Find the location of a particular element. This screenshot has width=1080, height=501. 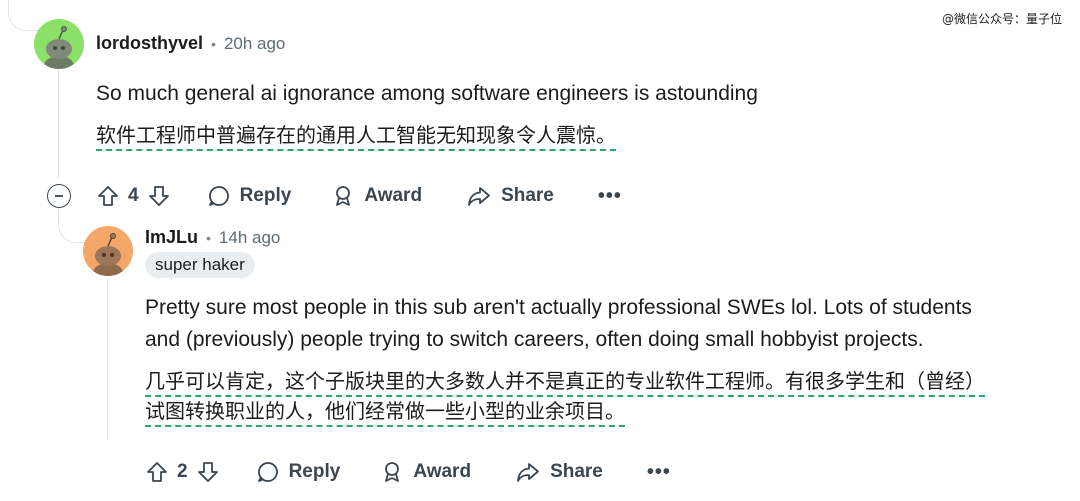

comment-header: lordosthyvel • 20h ago is located at coordinates (190, 43).